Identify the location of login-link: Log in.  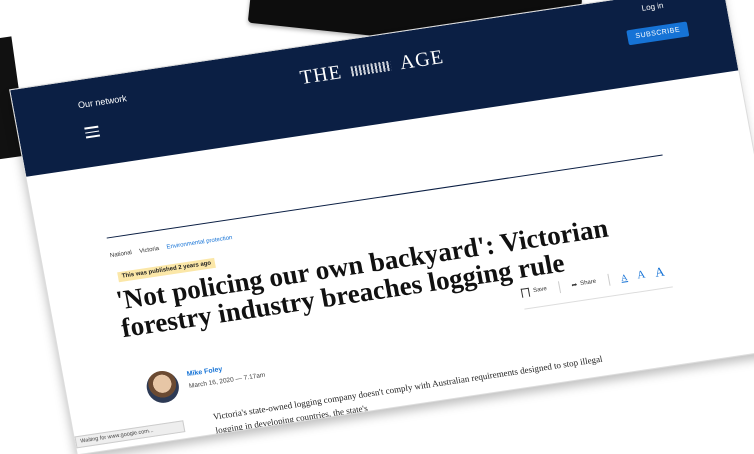
(652, 7).